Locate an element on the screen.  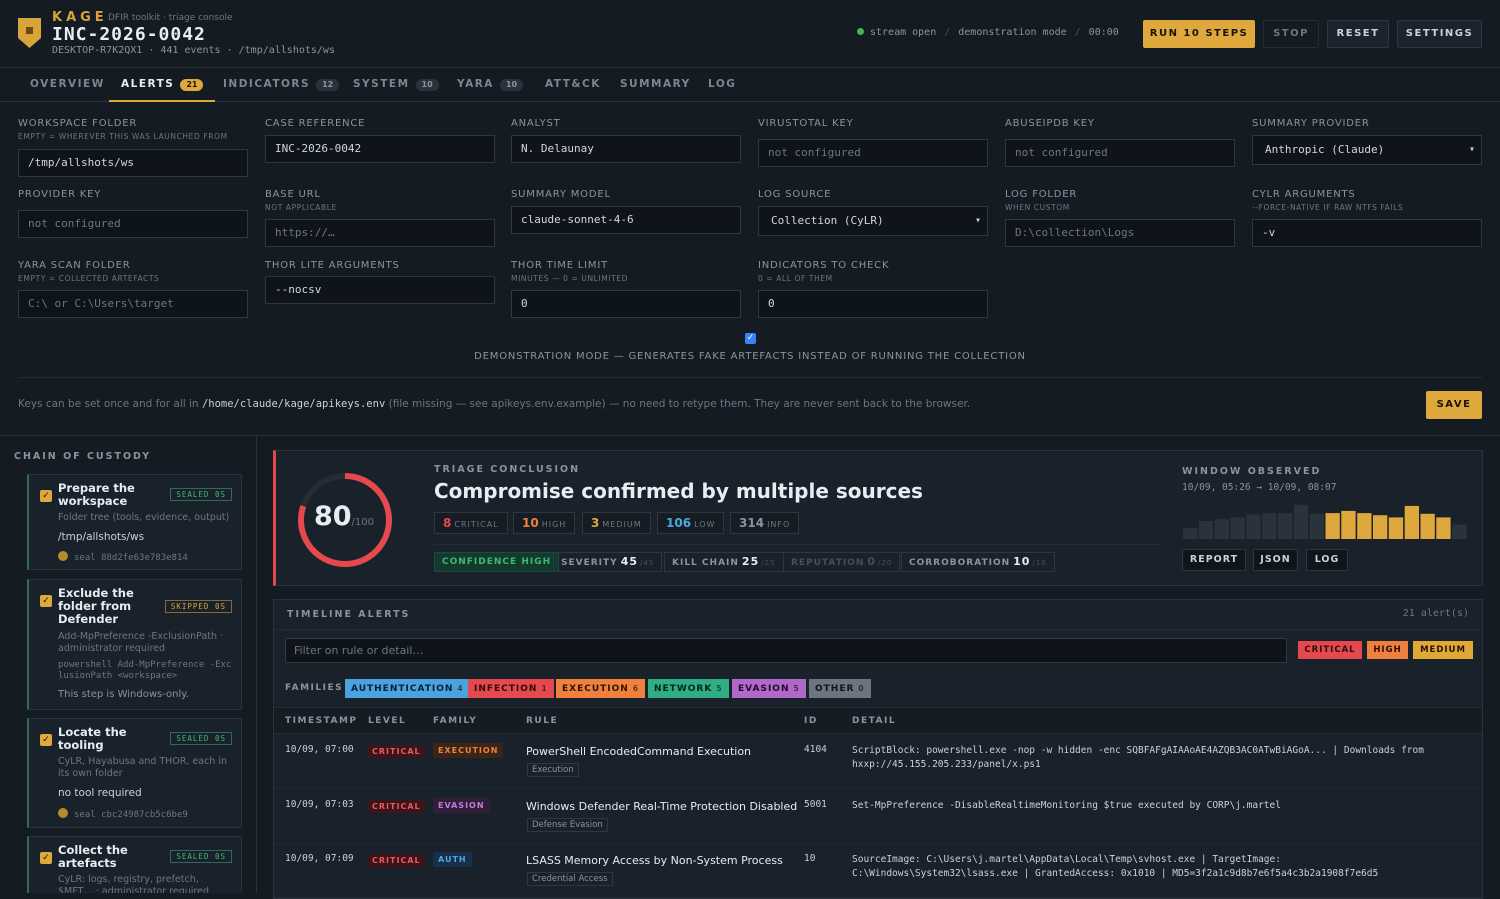
analyst-input: N. Delaunay is located at coordinates (626, 149).